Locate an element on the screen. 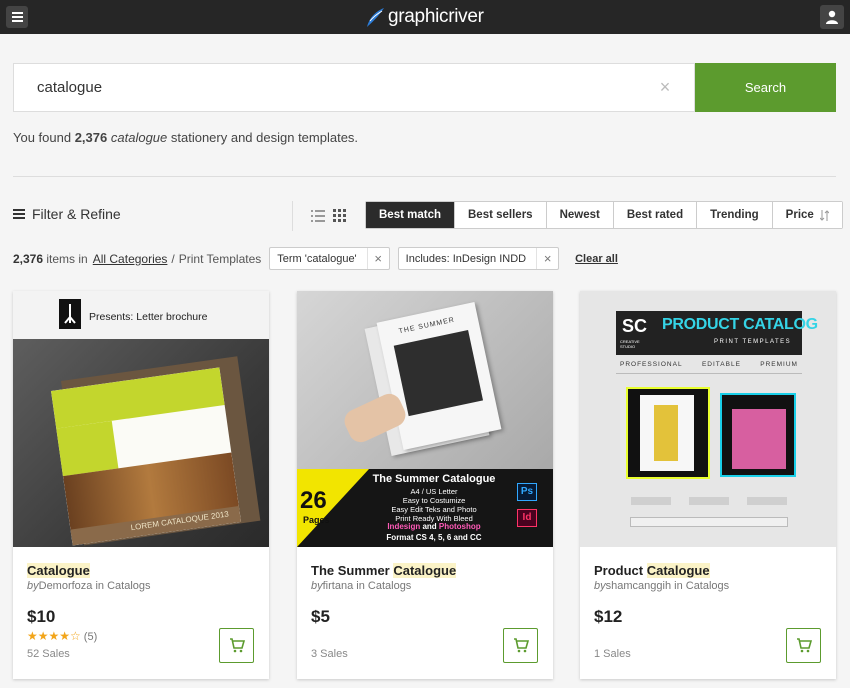 Image resolution: width=850 pixels, height=688 pixels. grid-view-icon is located at coordinates (339, 218).